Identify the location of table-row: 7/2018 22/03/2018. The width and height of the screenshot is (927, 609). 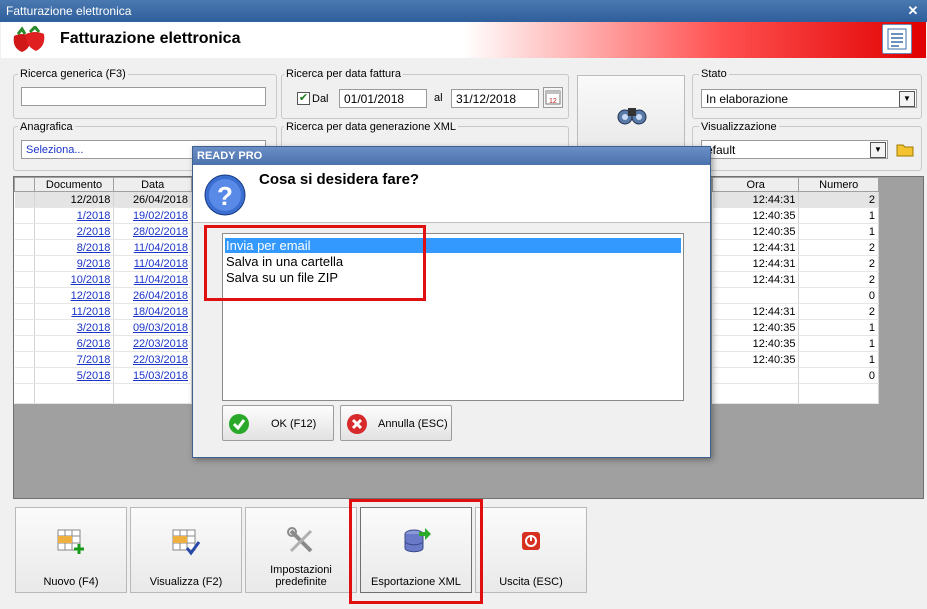
(103, 359).